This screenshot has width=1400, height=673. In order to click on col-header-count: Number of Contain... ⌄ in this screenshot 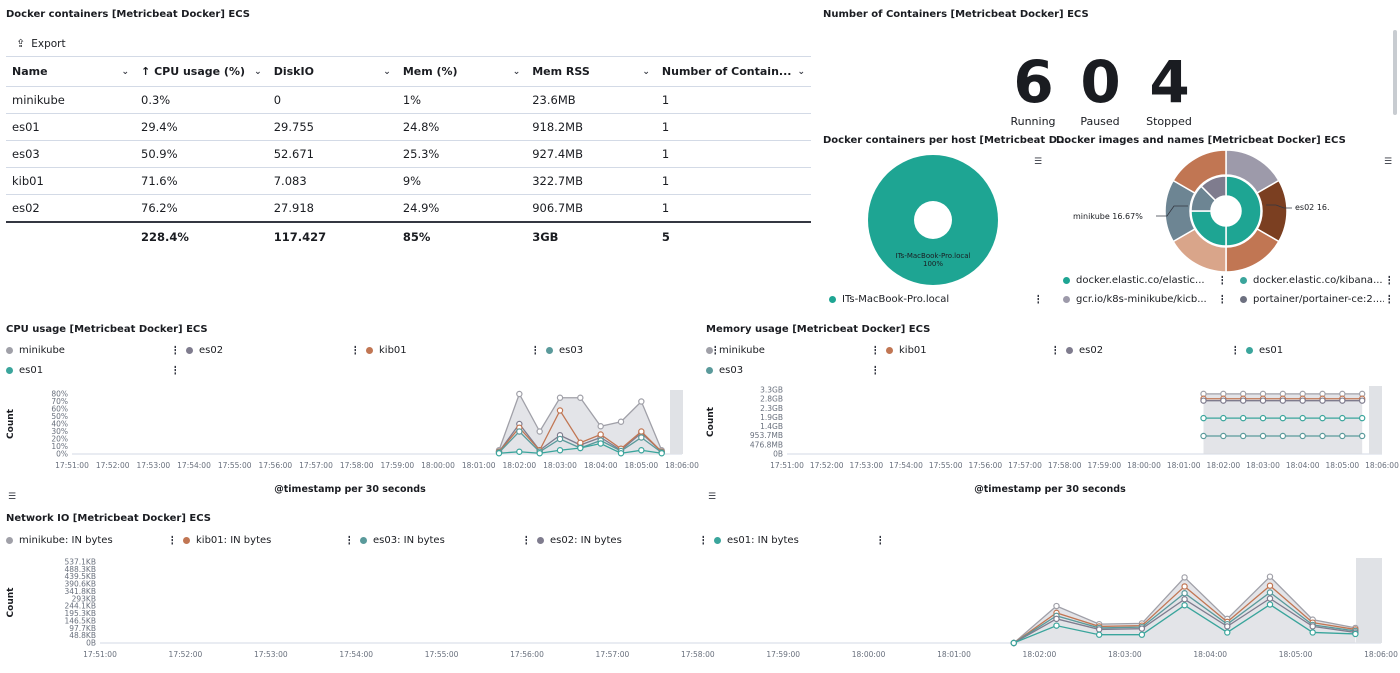, I will do `click(733, 71)`.